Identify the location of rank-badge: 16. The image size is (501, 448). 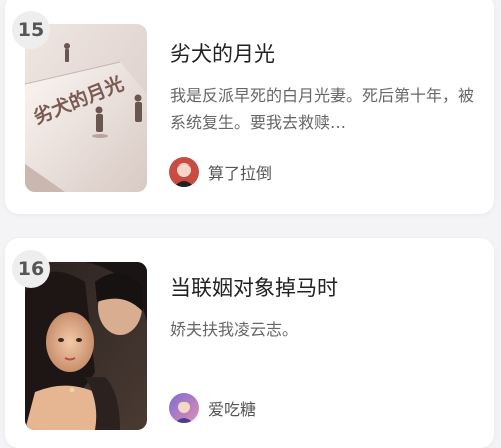
(31, 269).